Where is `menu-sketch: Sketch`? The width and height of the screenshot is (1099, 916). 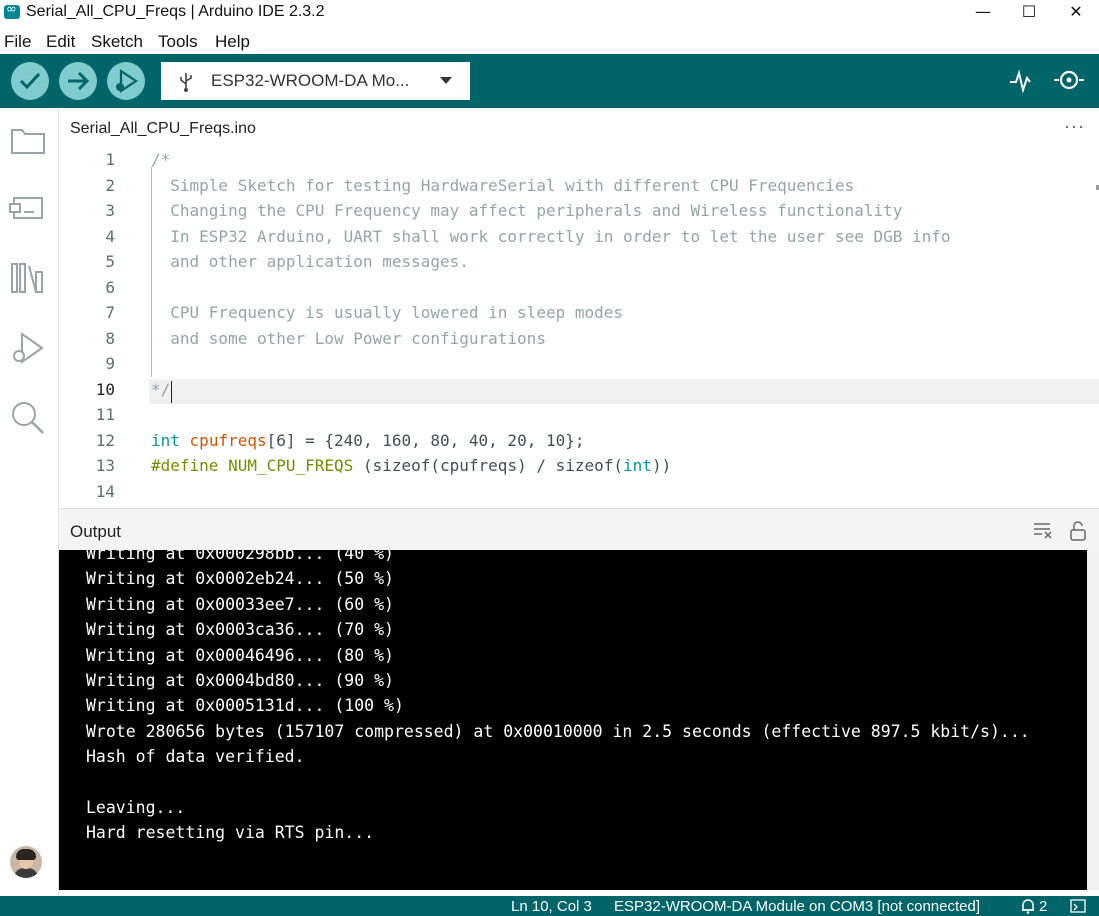
menu-sketch: Sketch is located at coordinates (117, 42).